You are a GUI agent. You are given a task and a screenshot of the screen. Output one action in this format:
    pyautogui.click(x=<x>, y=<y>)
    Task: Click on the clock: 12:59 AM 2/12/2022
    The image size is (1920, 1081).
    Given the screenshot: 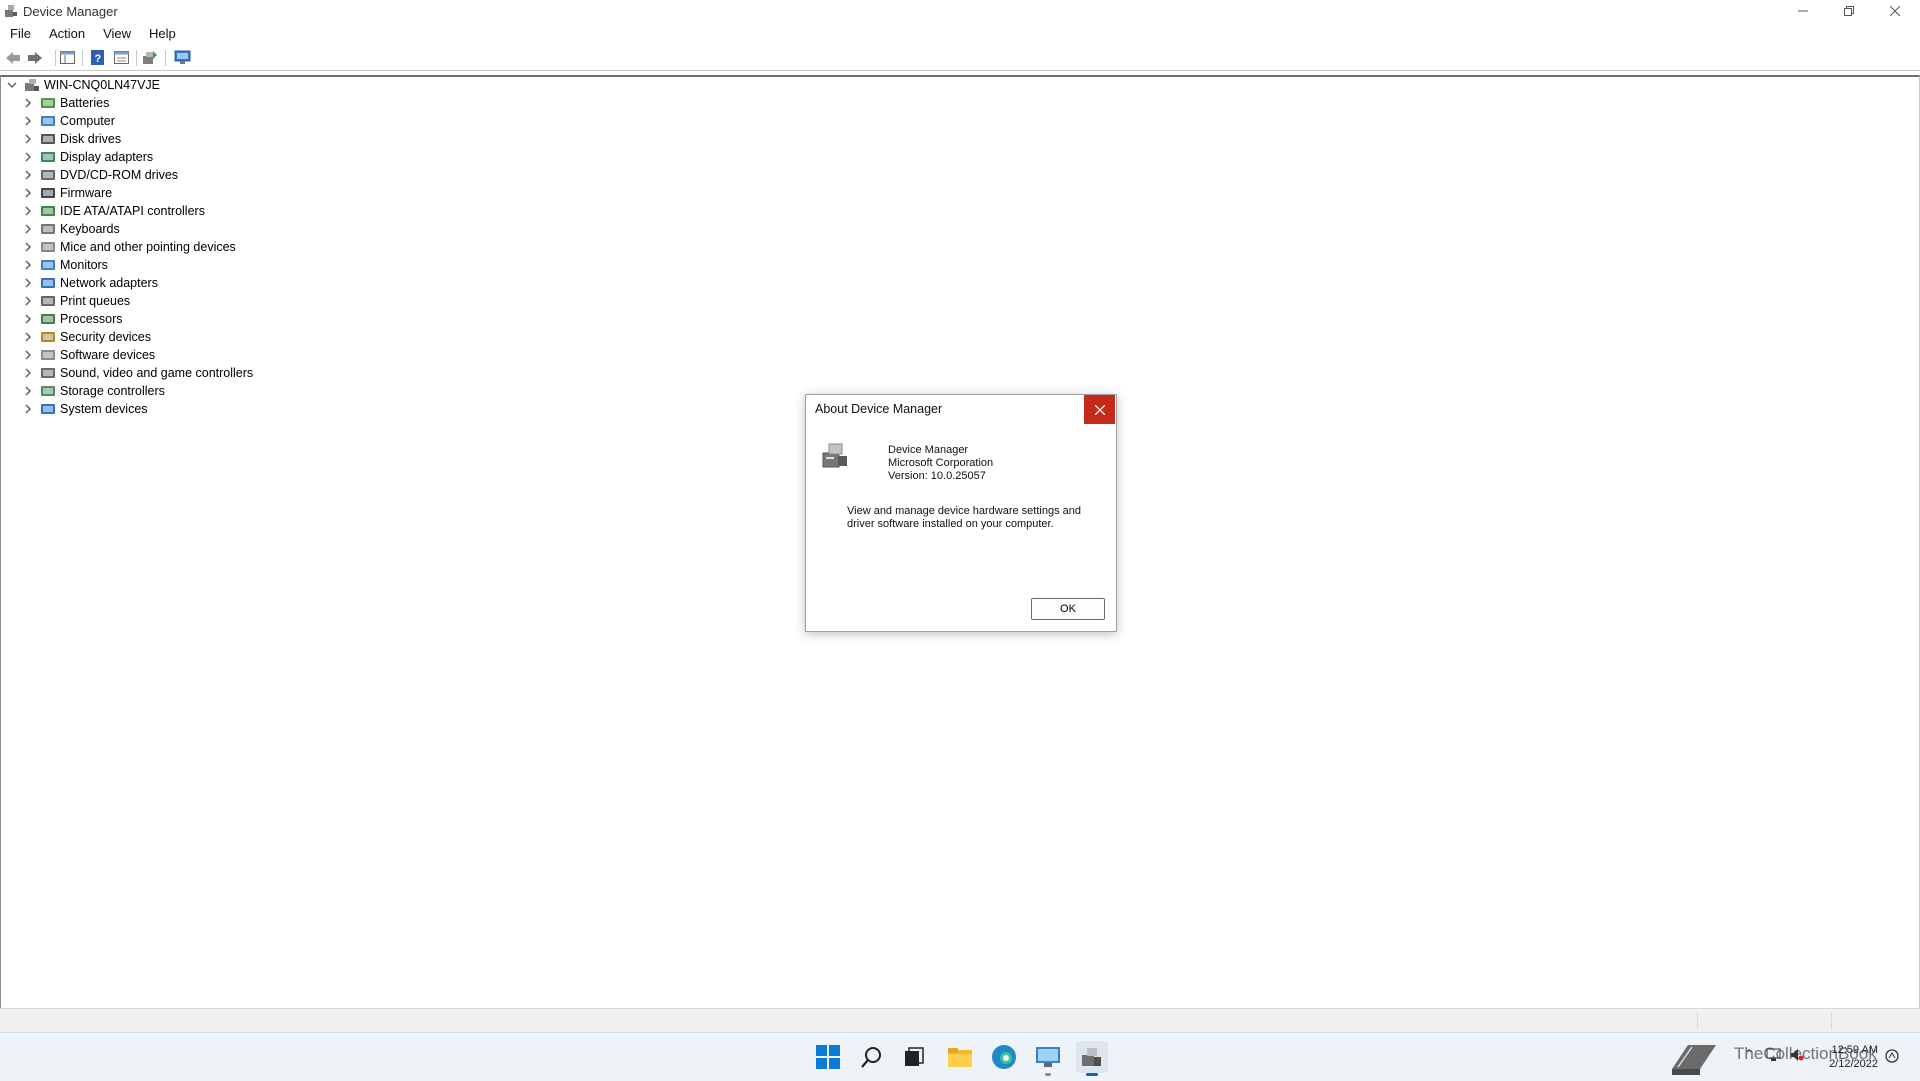 What is the action you would take?
    pyautogui.click(x=1853, y=1057)
    